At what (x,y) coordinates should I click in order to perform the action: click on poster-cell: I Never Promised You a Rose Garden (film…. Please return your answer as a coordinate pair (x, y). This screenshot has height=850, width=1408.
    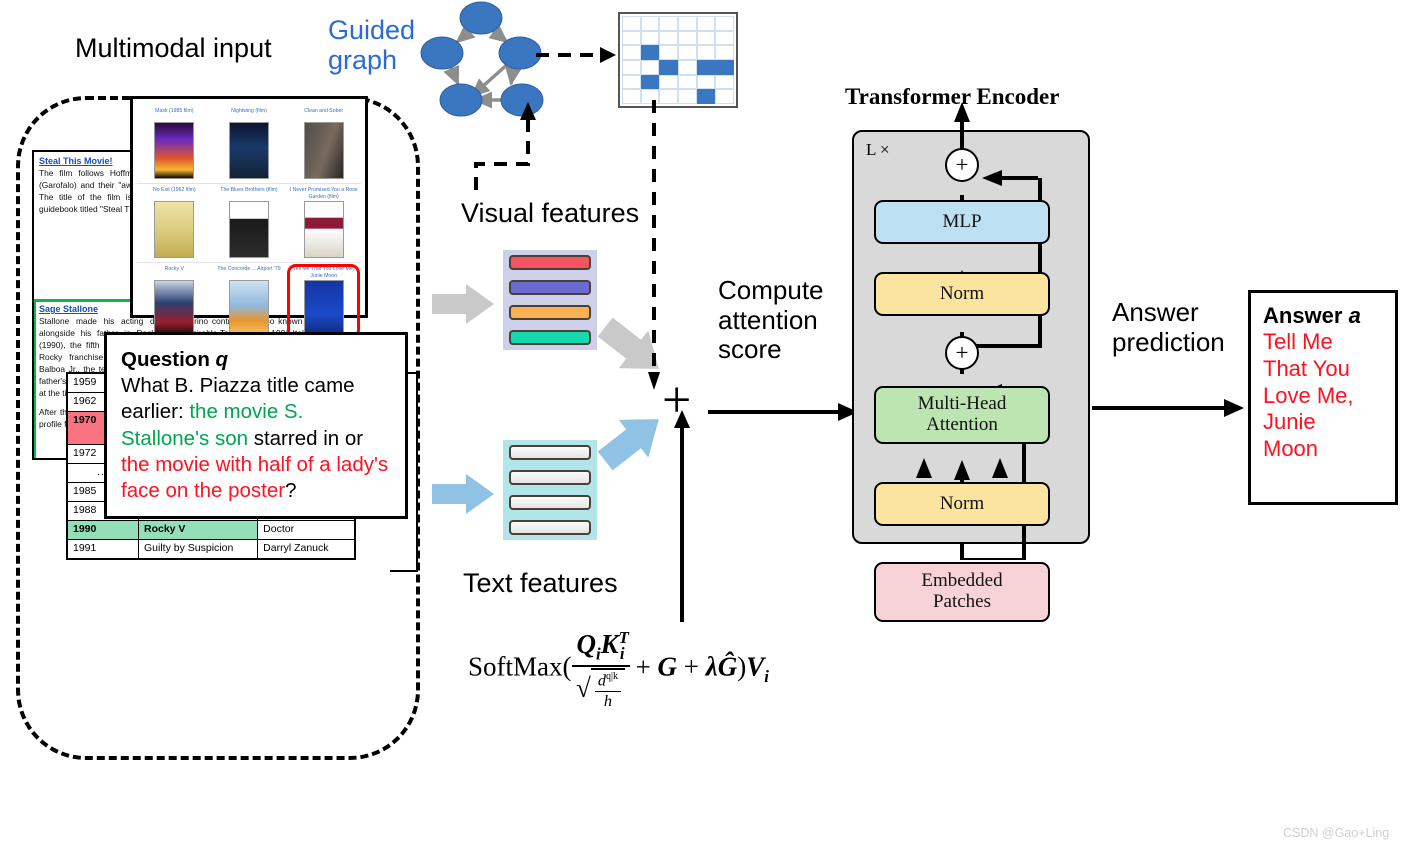
    Looking at the image, I should click on (323, 223).